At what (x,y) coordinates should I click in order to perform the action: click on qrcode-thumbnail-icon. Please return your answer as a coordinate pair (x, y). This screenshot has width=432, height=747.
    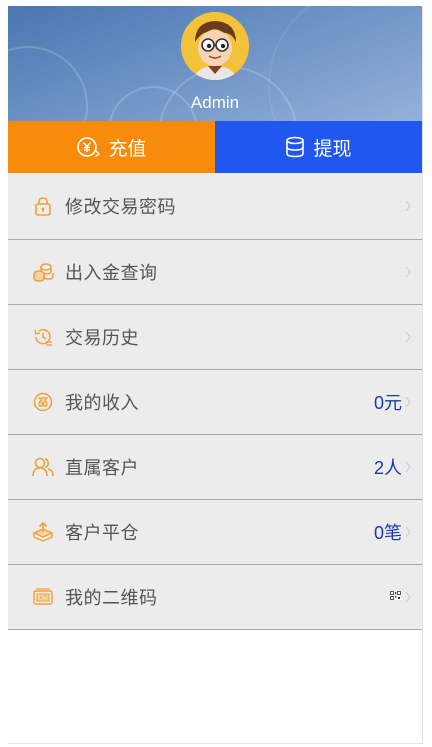
    Looking at the image, I should click on (395, 597).